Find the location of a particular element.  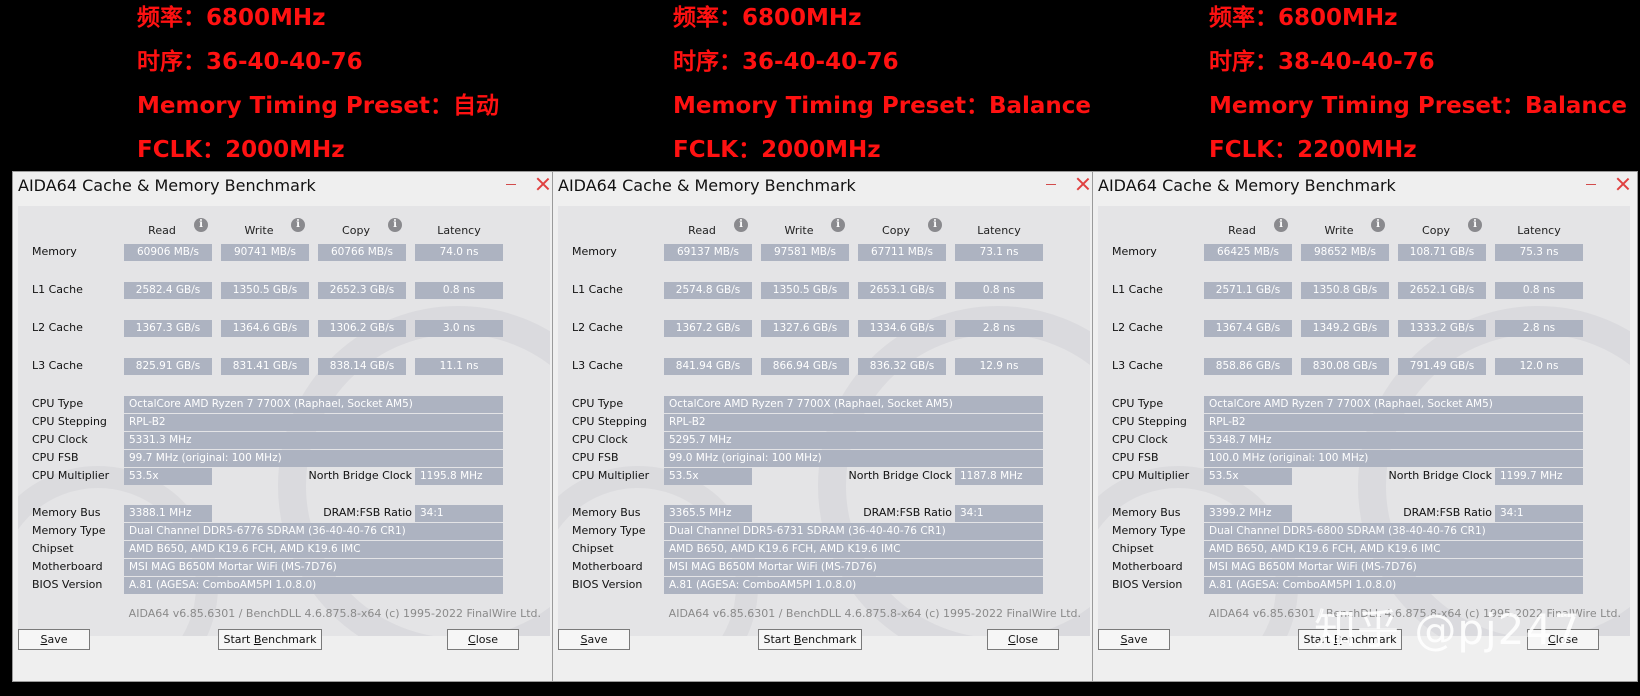

l1-cache-latency-value: 0.8 ns is located at coordinates (459, 290).